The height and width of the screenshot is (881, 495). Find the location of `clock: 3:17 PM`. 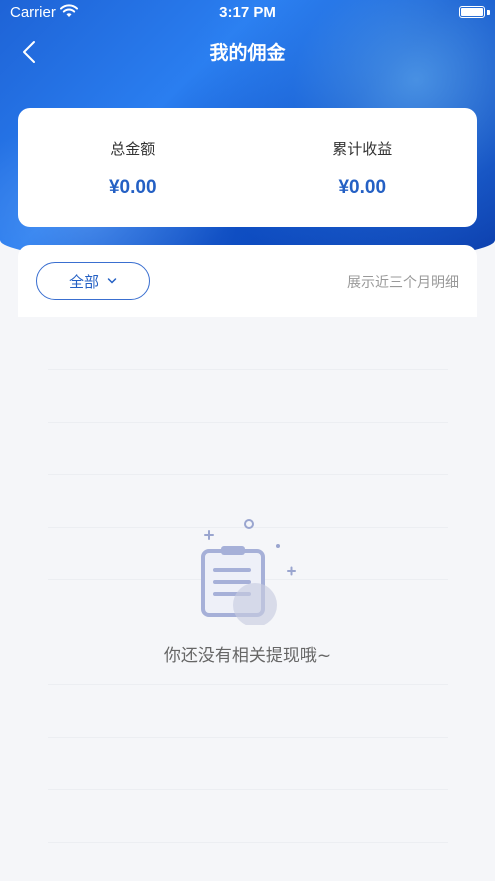

clock: 3:17 PM is located at coordinates (247, 12).